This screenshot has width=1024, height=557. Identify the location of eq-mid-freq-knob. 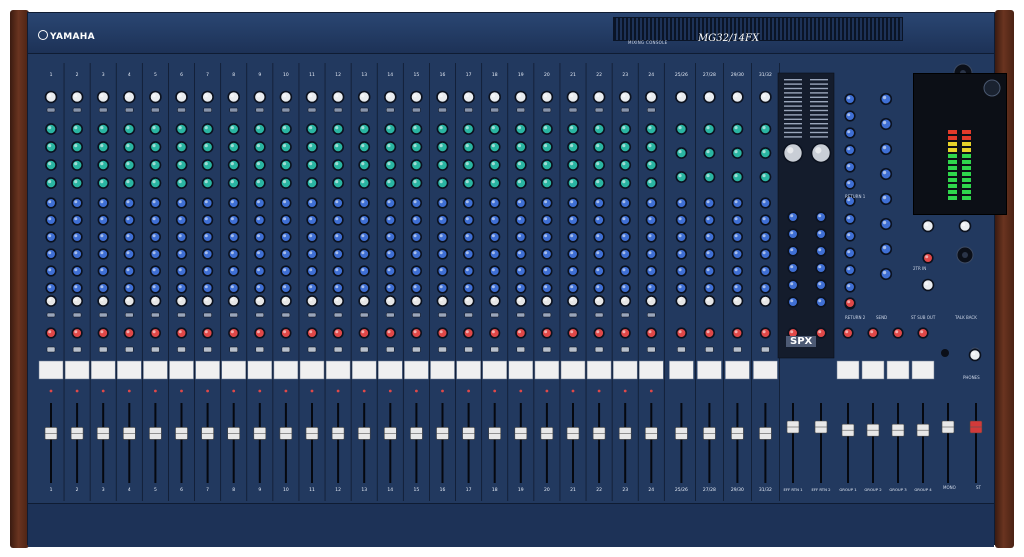
(233, 147).